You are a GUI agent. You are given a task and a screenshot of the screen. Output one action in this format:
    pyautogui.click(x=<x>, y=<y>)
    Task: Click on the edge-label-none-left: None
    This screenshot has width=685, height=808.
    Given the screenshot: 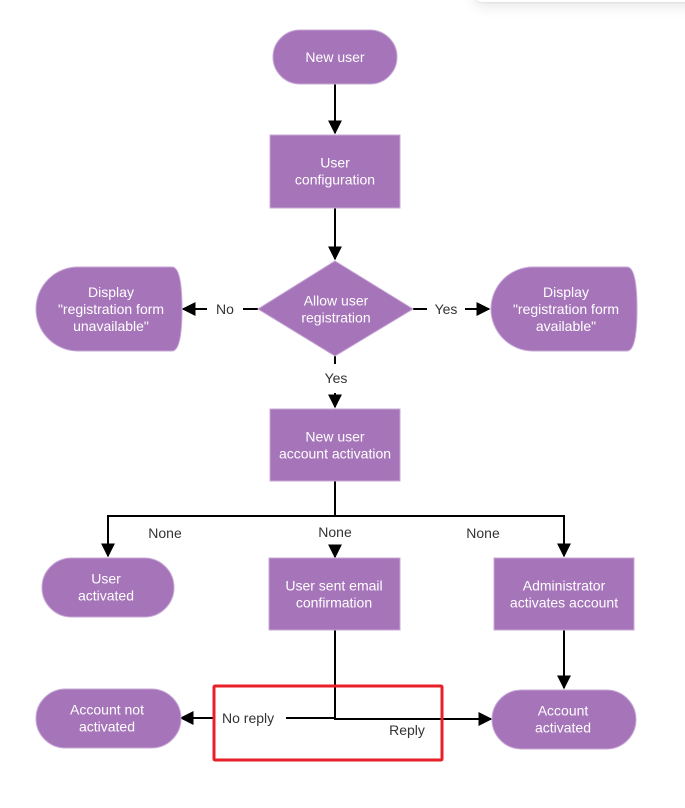 What is the action you would take?
    pyautogui.click(x=165, y=533)
    